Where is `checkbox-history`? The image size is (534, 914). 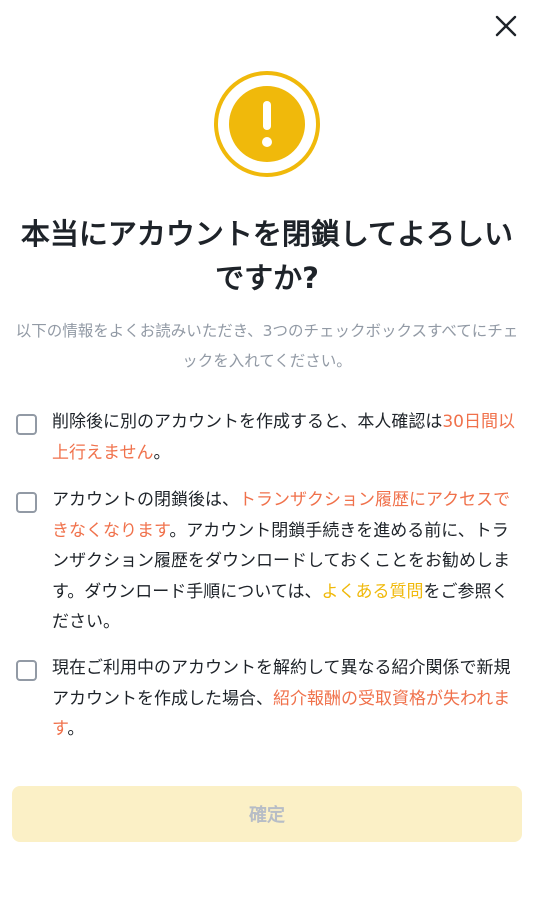
checkbox-history is located at coordinates (26, 502).